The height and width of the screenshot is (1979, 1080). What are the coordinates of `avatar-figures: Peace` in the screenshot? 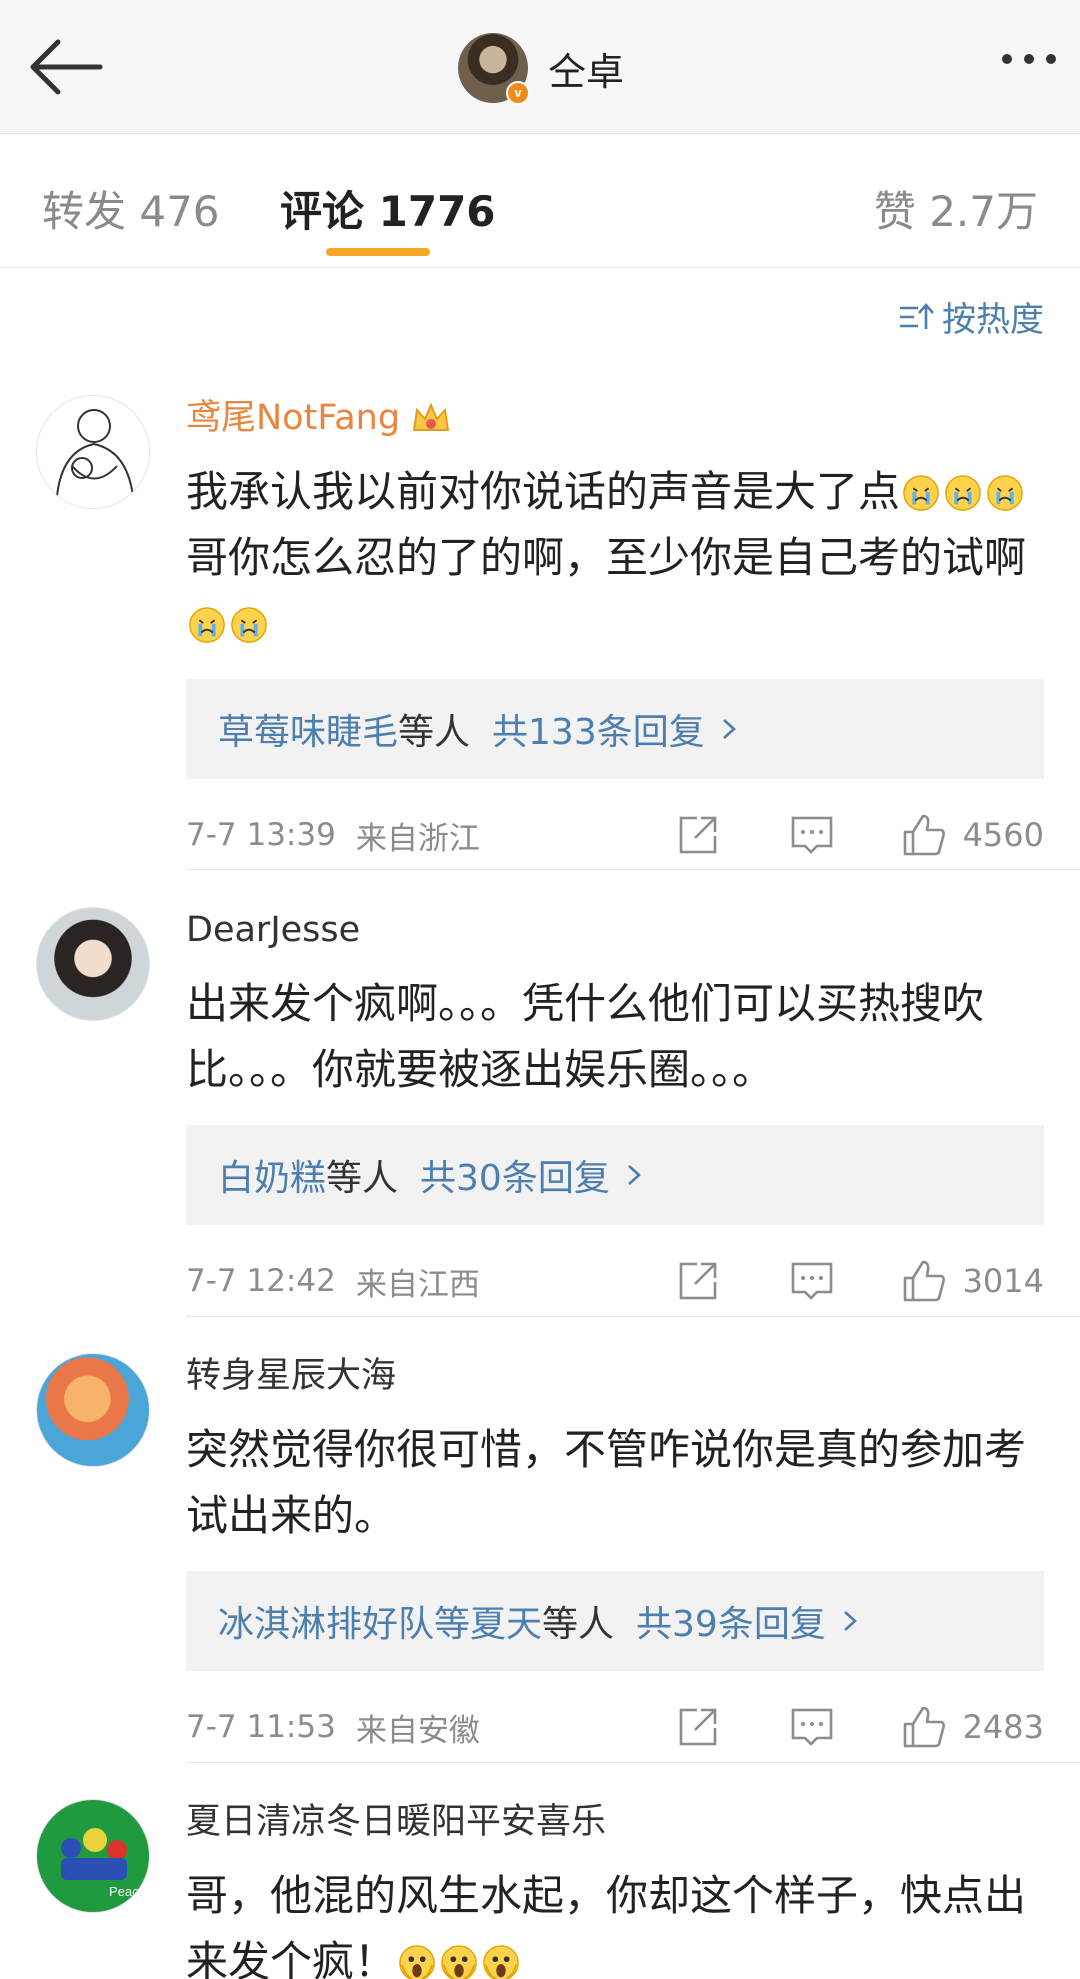 It's located at (103, 1863).